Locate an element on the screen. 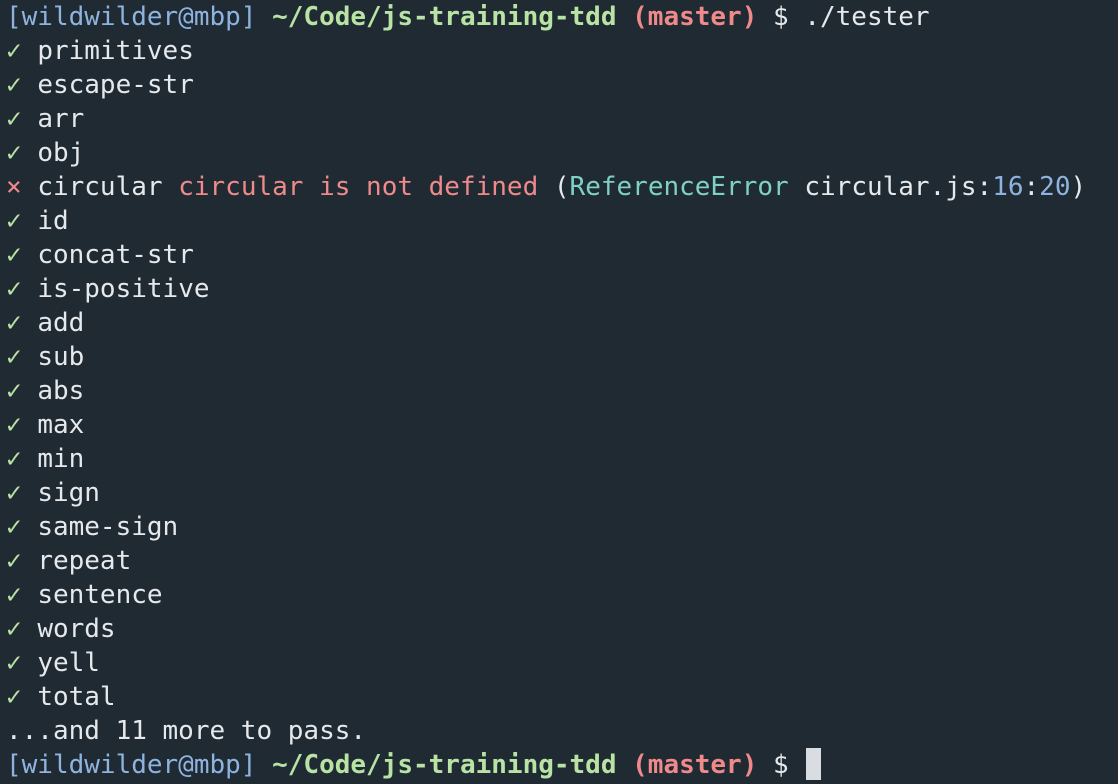  test-result-passed: ✓ sign is located at coordinates (562, 493).